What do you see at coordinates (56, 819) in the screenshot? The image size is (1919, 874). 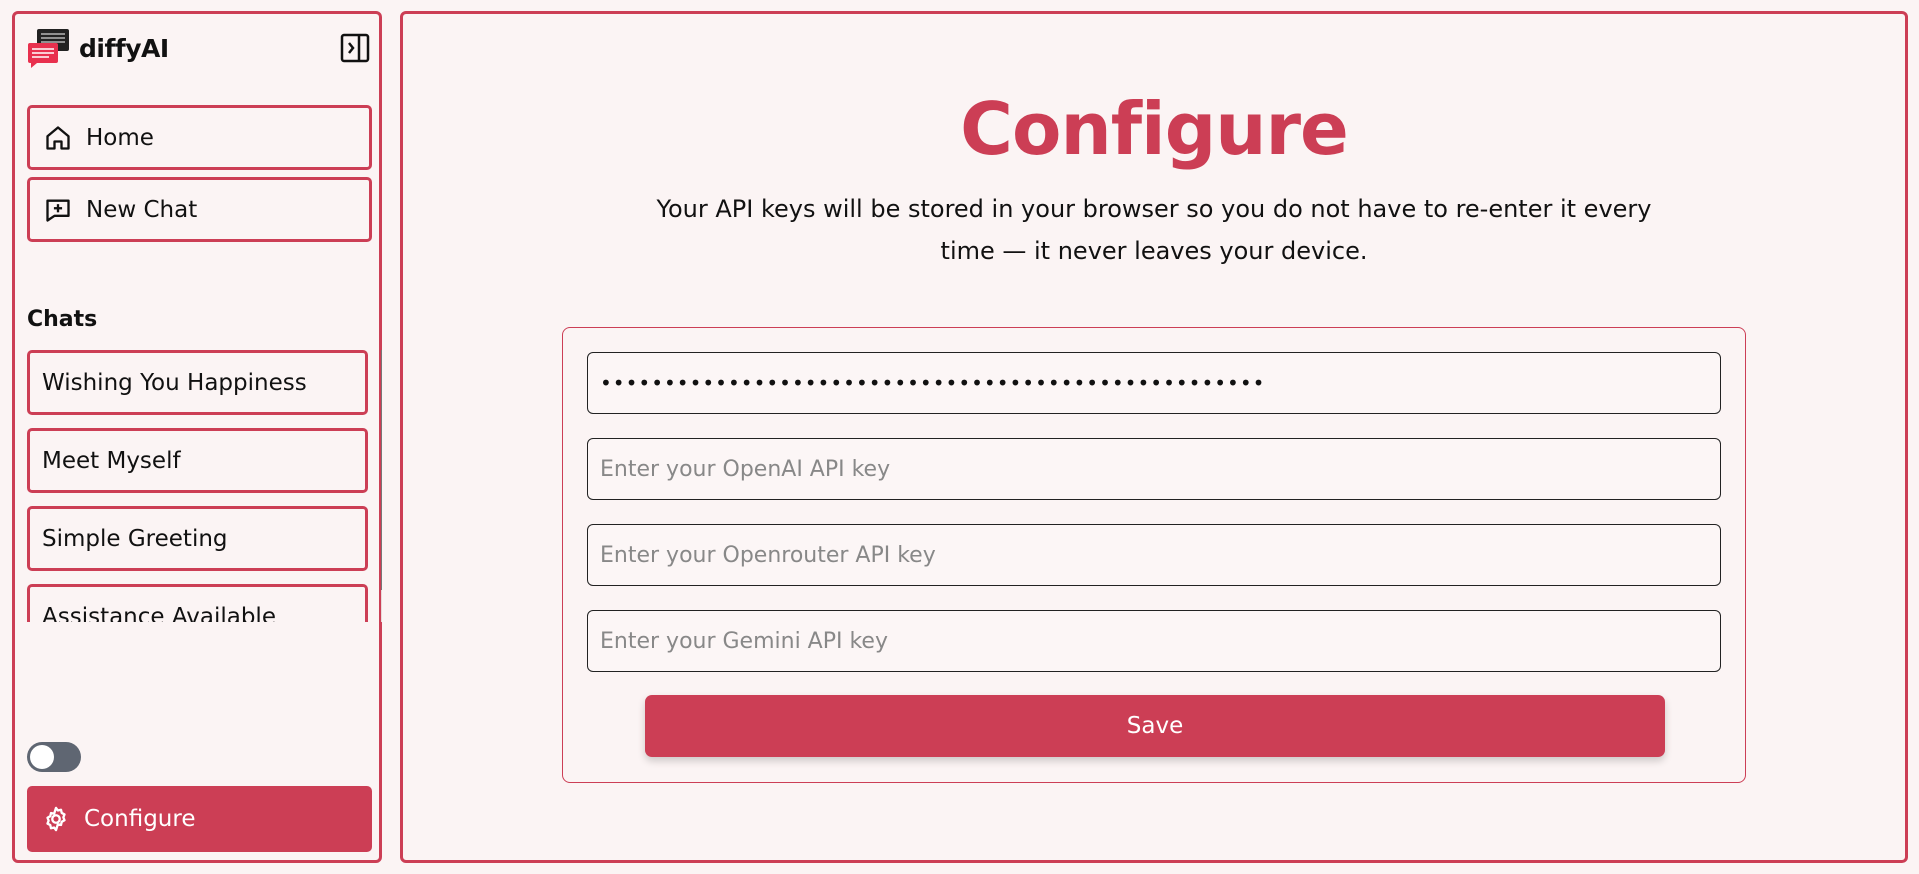 I see `gear-icon` at bounding box center [56, 819].